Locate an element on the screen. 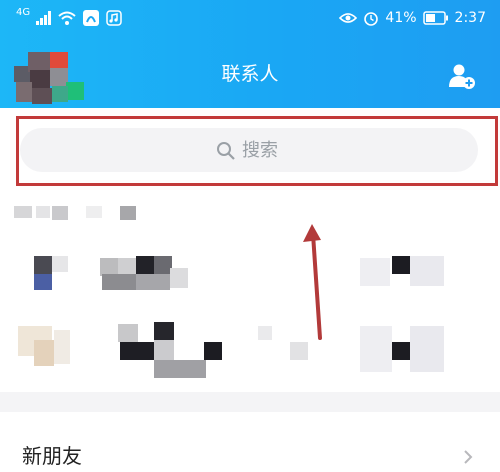  clock: 2:37 is located at coordinates (470, 18).